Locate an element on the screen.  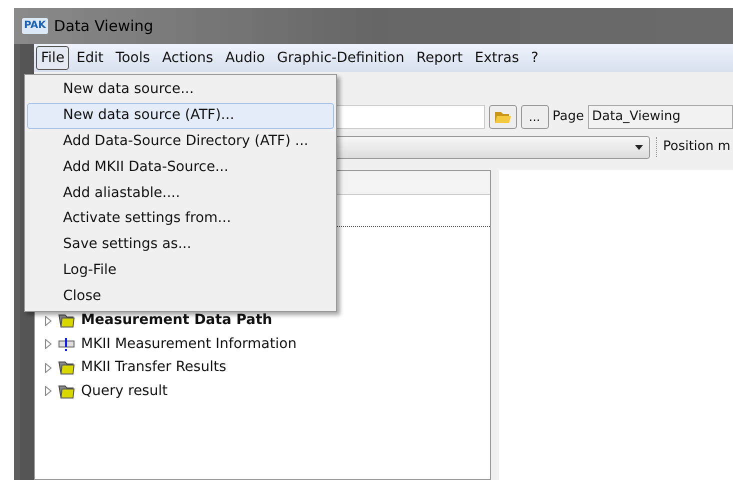
app-logo: PAK is located at coordinates (35, 26).